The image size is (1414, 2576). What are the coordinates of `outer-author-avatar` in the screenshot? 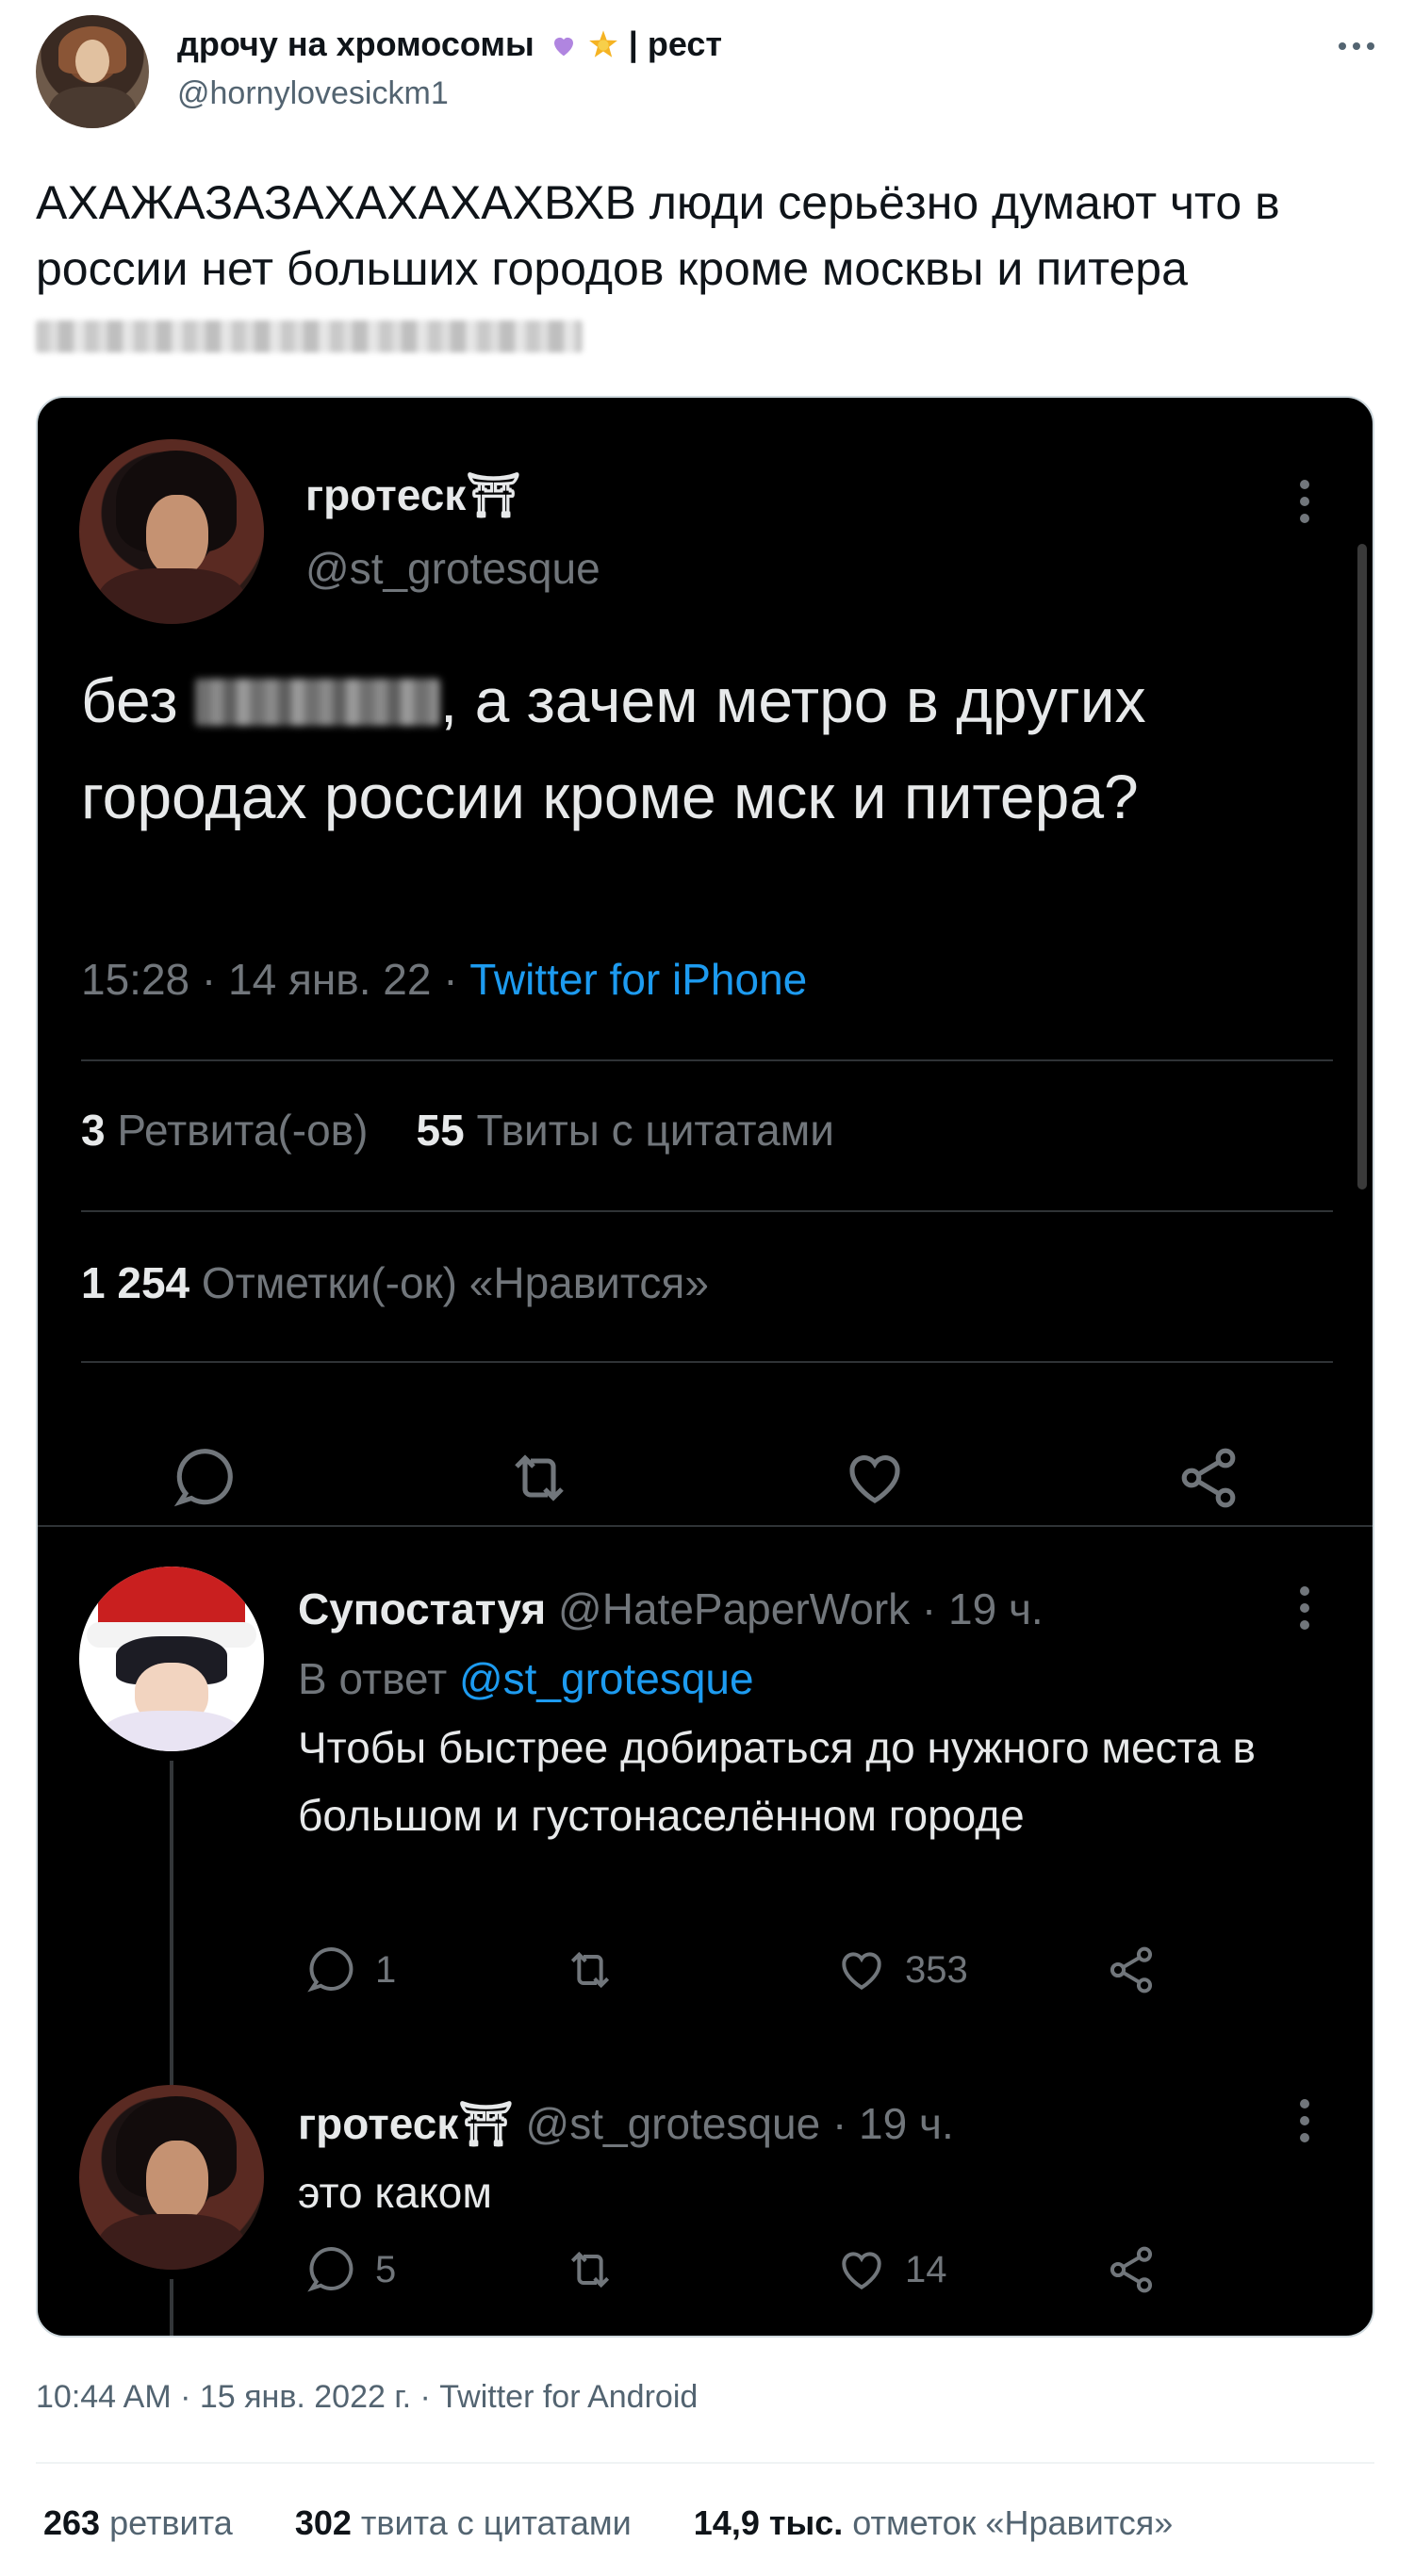 It's located at (92, 71).